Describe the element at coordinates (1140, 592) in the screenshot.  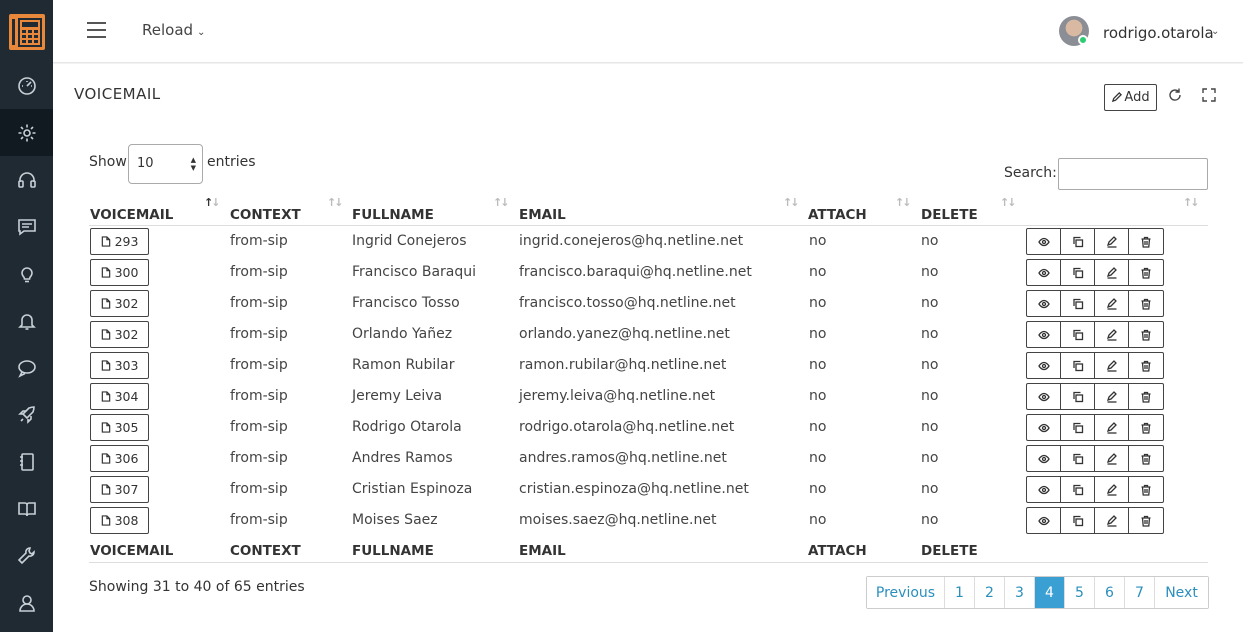
I see `pagination-page-7: 7` at that location.